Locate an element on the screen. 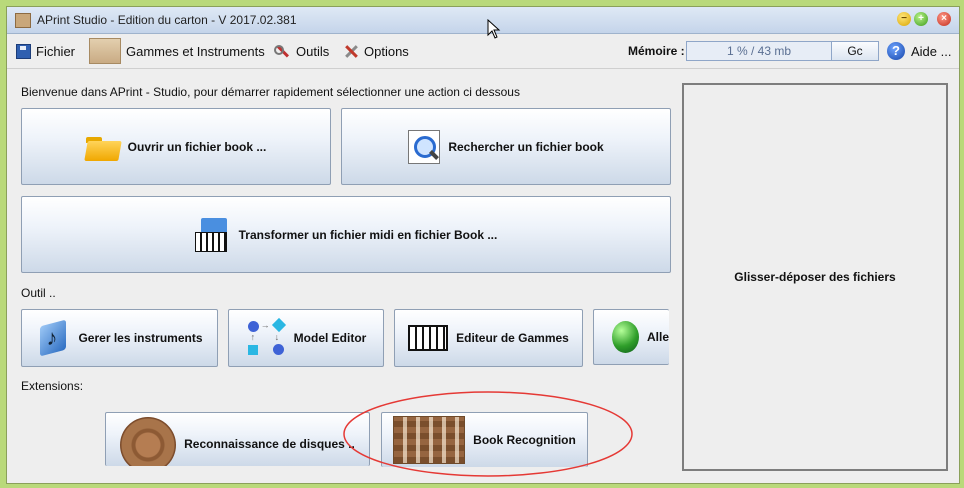 The height and width of the screenshot is (488, 964). instrument-icon is located at coordinates (53, 338).